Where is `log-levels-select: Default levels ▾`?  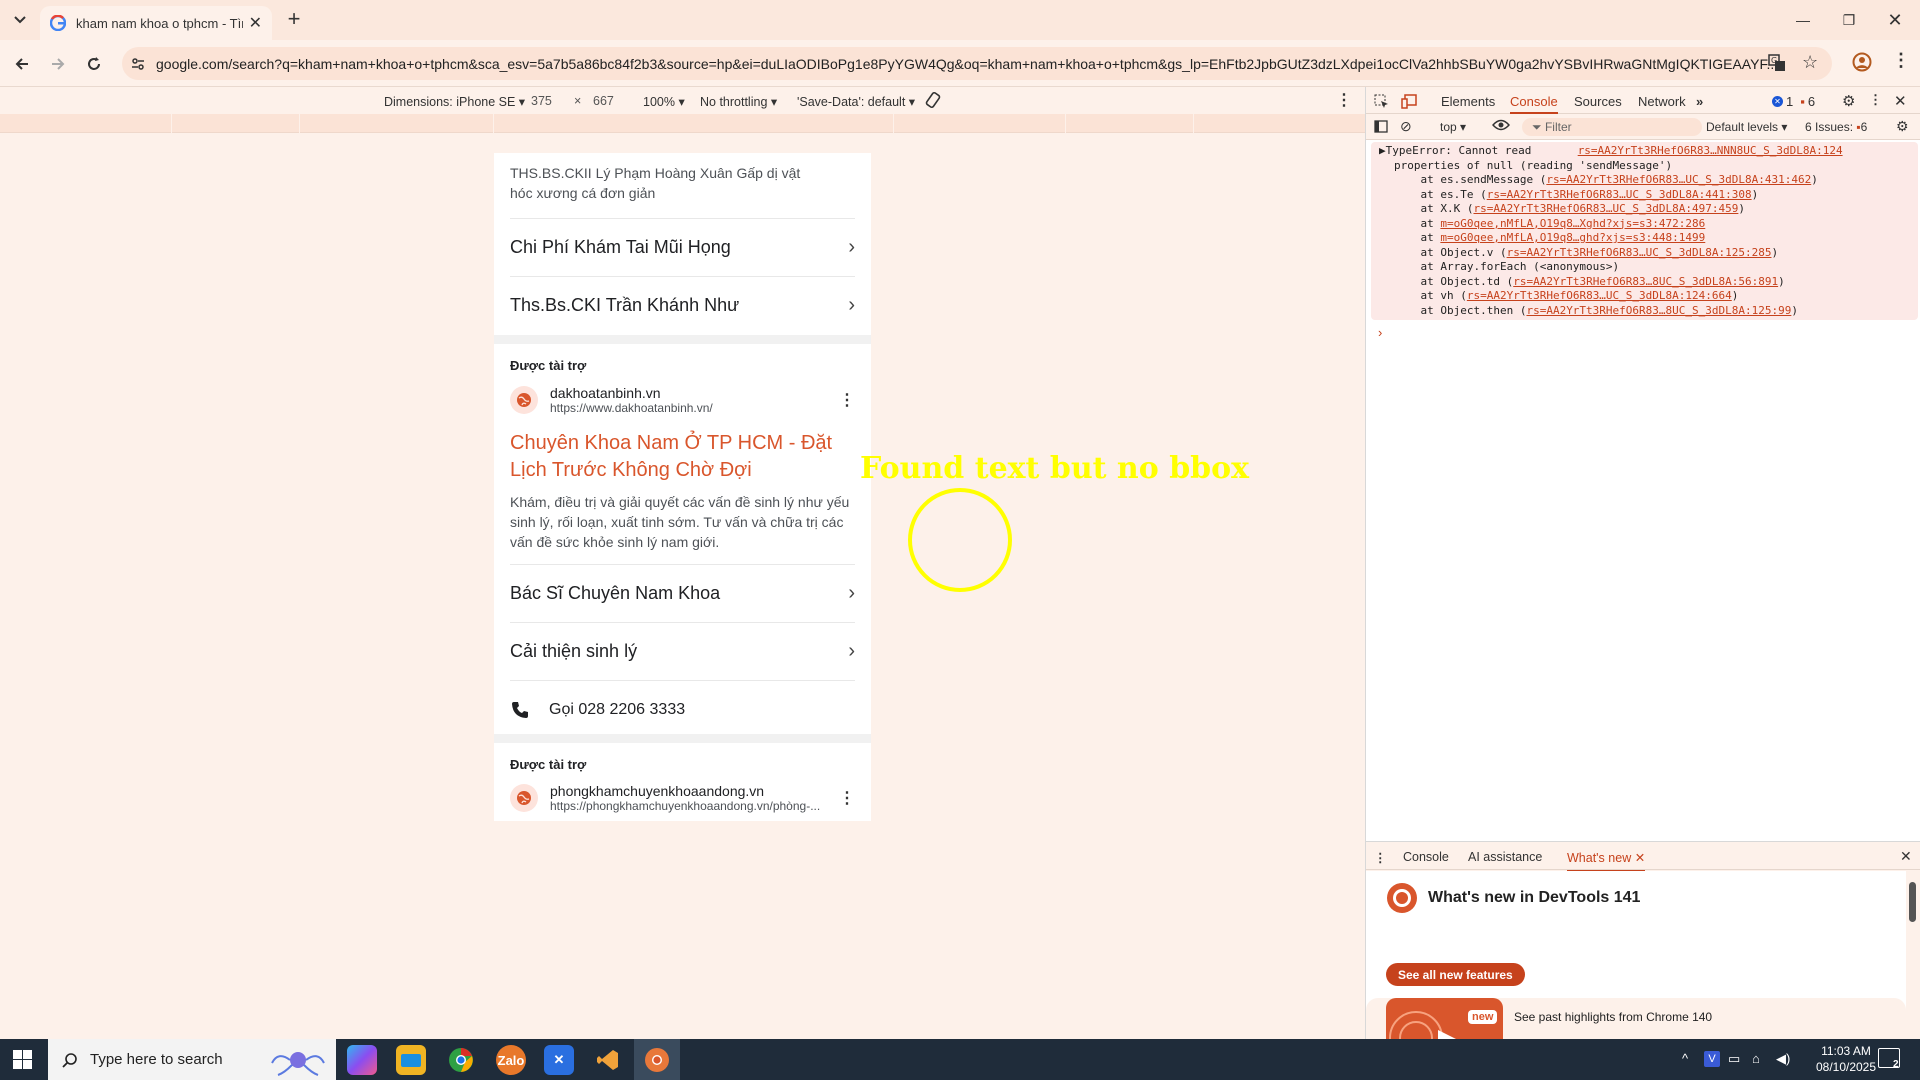
log-levels-select: Default levels ▾ is located at coordinates (1746, 127).